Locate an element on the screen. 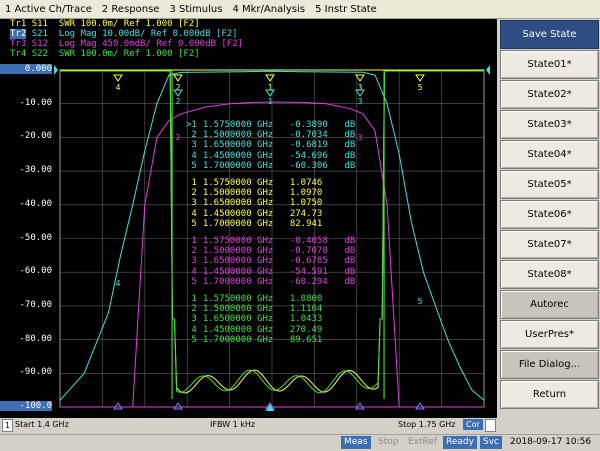 The height and width of the screenshot is (451, 600). start-frequency: Start 1.4 GHz is located at coordinates (42, 424).